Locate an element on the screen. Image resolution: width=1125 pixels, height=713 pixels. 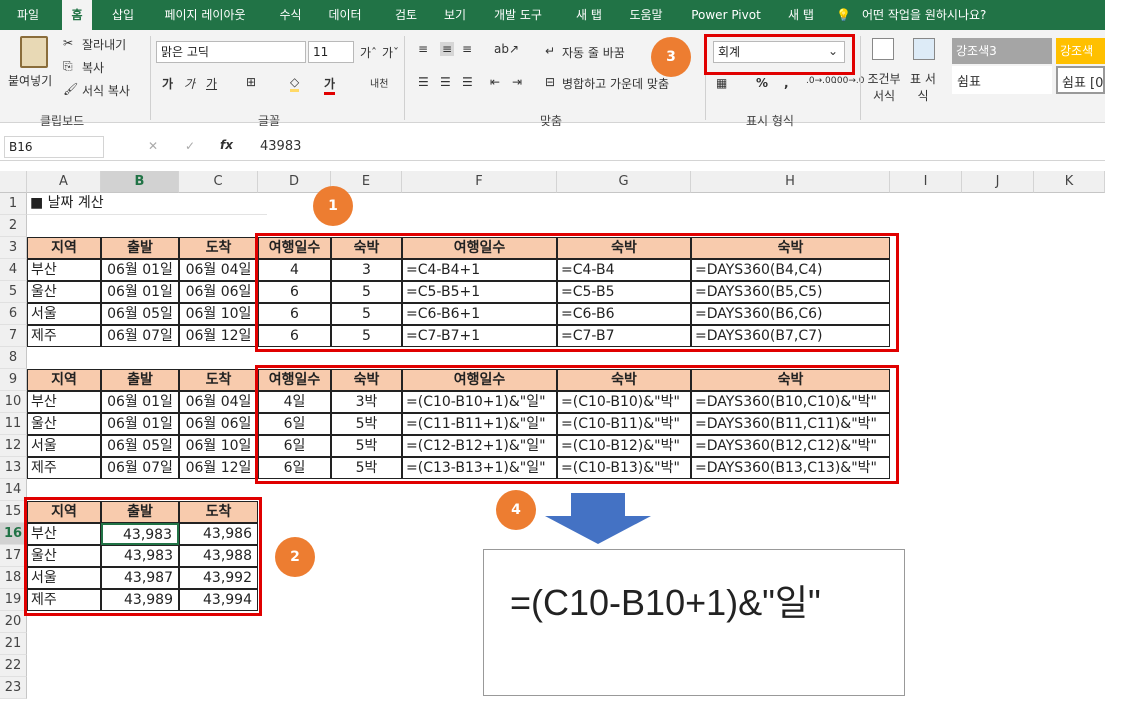
cell-C18: 43,992 is located at coordinates (218, 578).